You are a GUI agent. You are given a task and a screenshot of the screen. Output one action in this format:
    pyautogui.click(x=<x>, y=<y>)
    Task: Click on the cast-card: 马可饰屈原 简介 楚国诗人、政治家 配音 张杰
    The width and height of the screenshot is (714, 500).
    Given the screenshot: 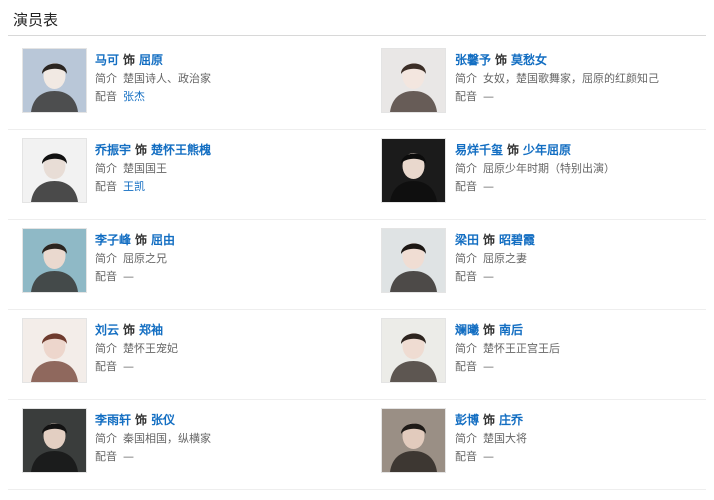 What is the action you would take?
    pyautogui.click(x=182, y=85)
    